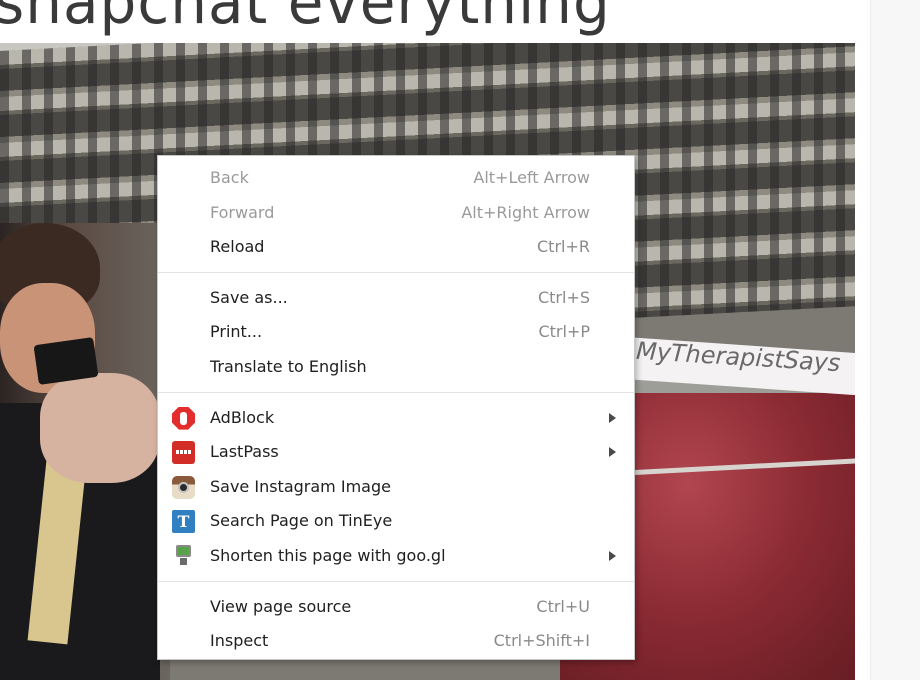 The image size is (920, 680). Describe the element at coordinates (541, 641) in the screenshot. I see `menu-item-shortcut: Ctrl+Shift+I` at that location.